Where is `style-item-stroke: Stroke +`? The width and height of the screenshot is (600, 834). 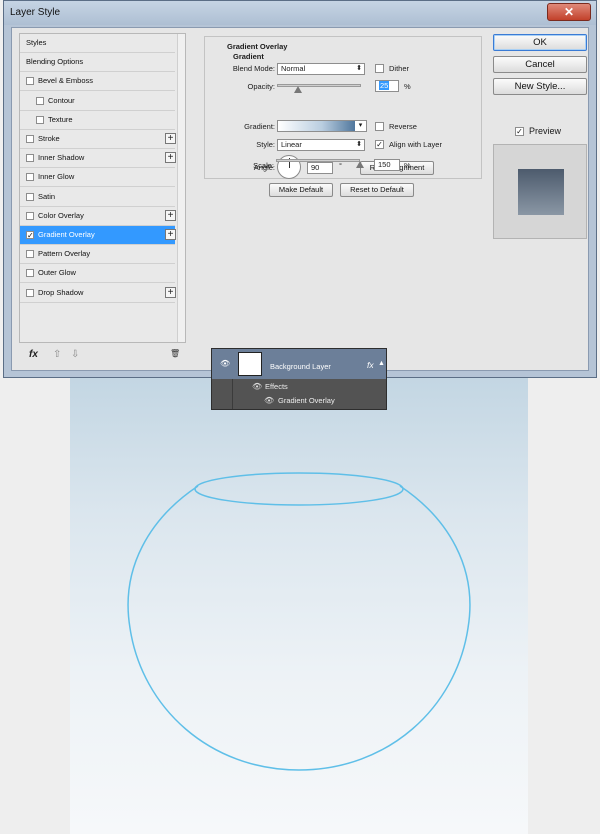
style-item-stroke: Stroke + is located at coordinates (98, 139).